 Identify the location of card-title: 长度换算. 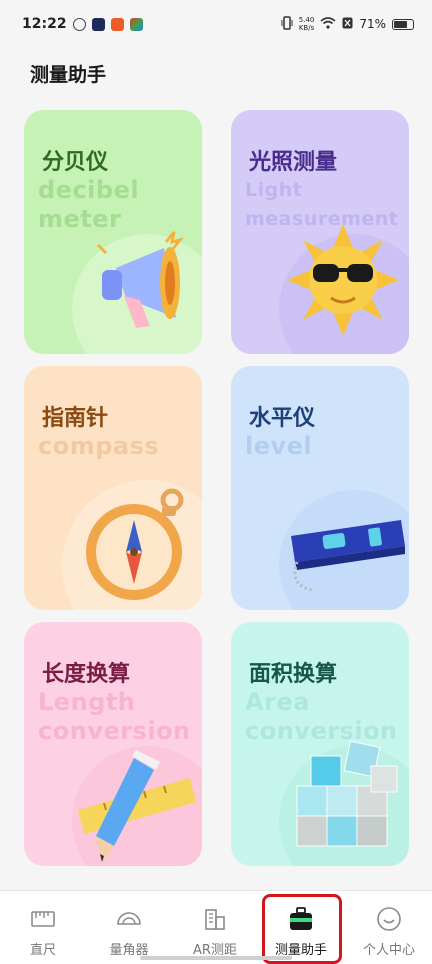
(86, 674).